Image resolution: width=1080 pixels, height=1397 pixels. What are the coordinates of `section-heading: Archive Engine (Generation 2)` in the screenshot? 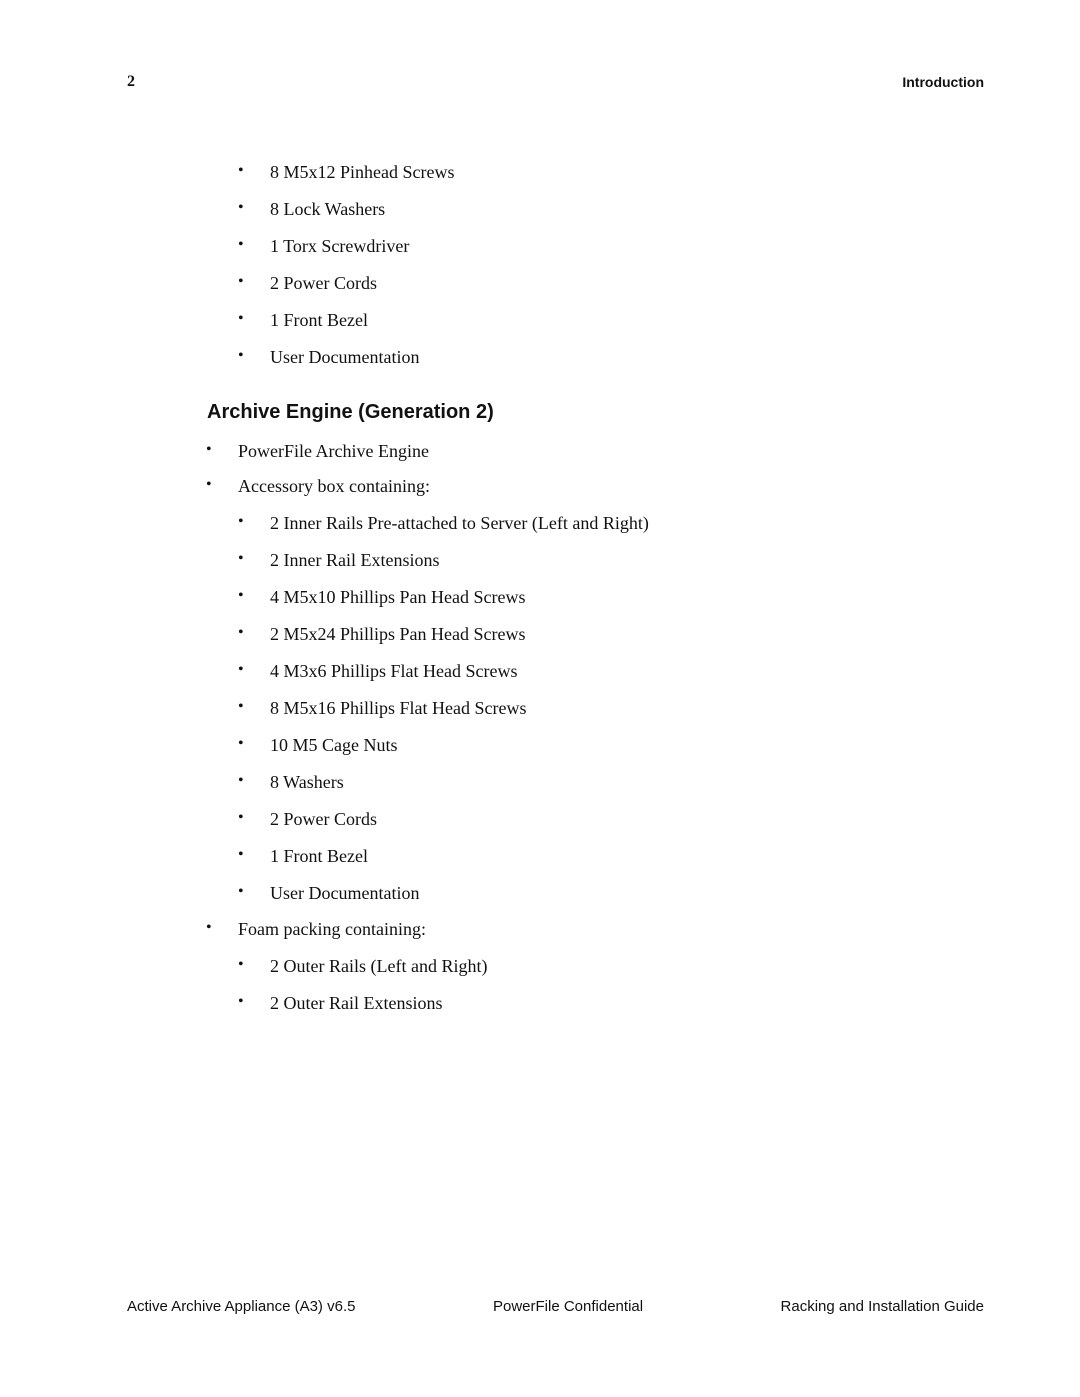 It's located at (350, 412).